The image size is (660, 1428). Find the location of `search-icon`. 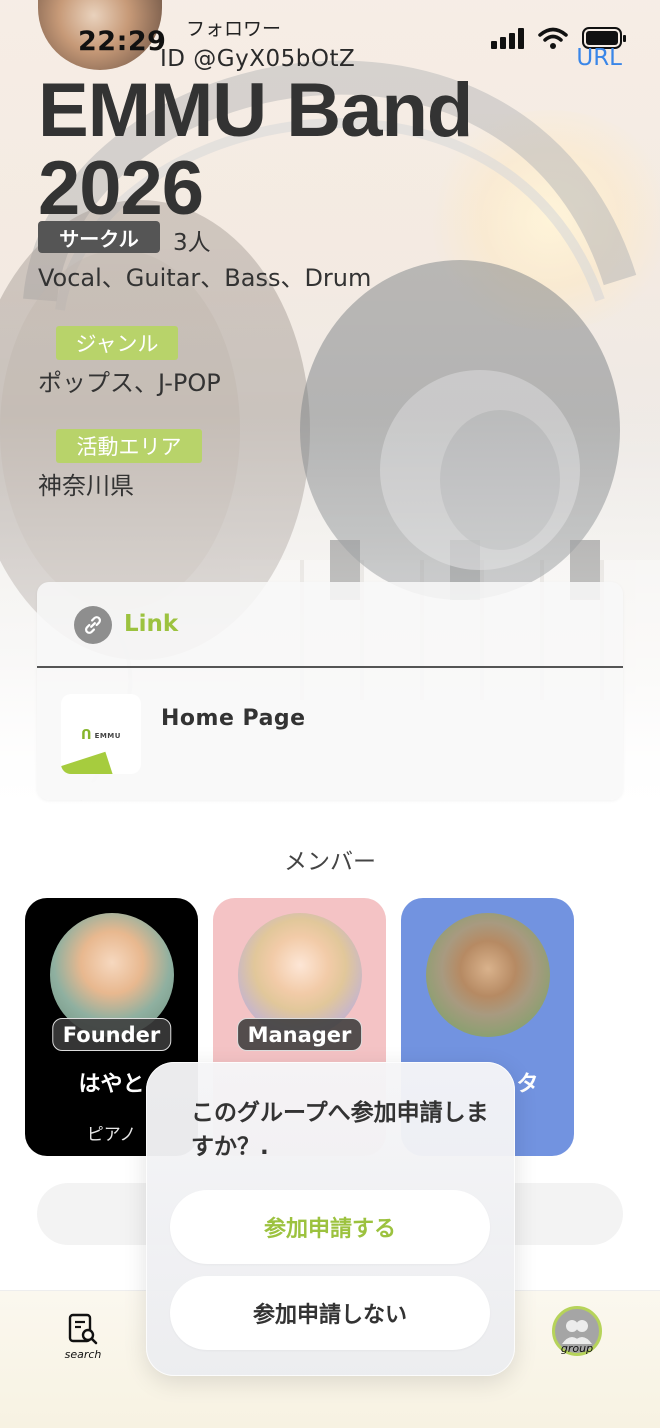

search-icon is located at coordinates (83, 1329).